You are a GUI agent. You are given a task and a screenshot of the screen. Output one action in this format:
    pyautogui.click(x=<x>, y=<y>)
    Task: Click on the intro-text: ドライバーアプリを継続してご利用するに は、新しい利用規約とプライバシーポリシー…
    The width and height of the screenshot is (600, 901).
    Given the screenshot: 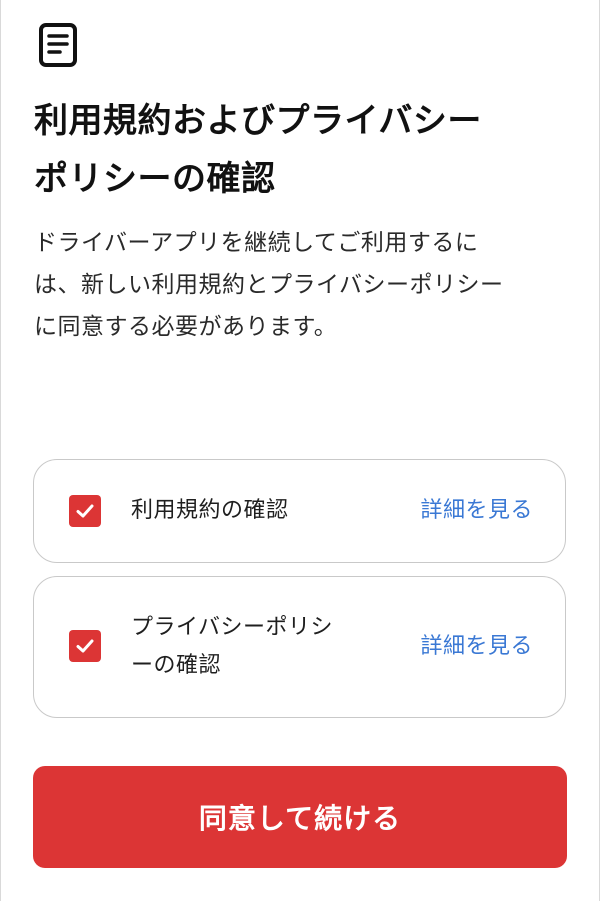 What is the action you would take?
    pyautogui.click(x=302, y=285)
    